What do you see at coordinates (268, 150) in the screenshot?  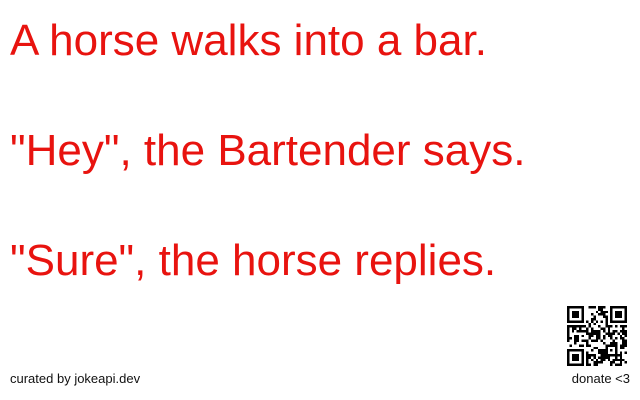 I see `joke-line-bartender: "Hey", the Bartender says.` at bounding box center [268, 150].